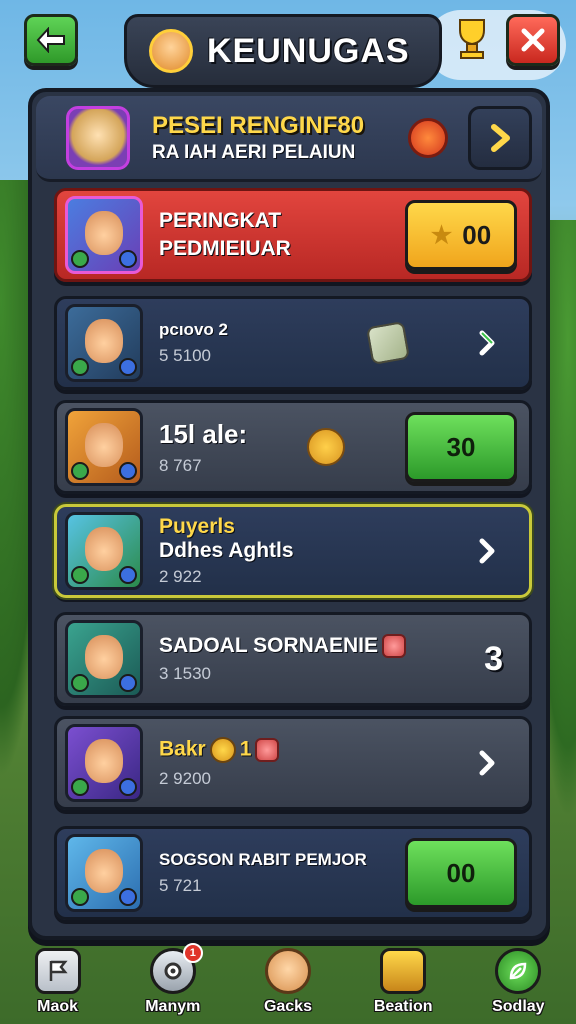  I want to click on nav-item-beation: Beation, so click(403, 982).